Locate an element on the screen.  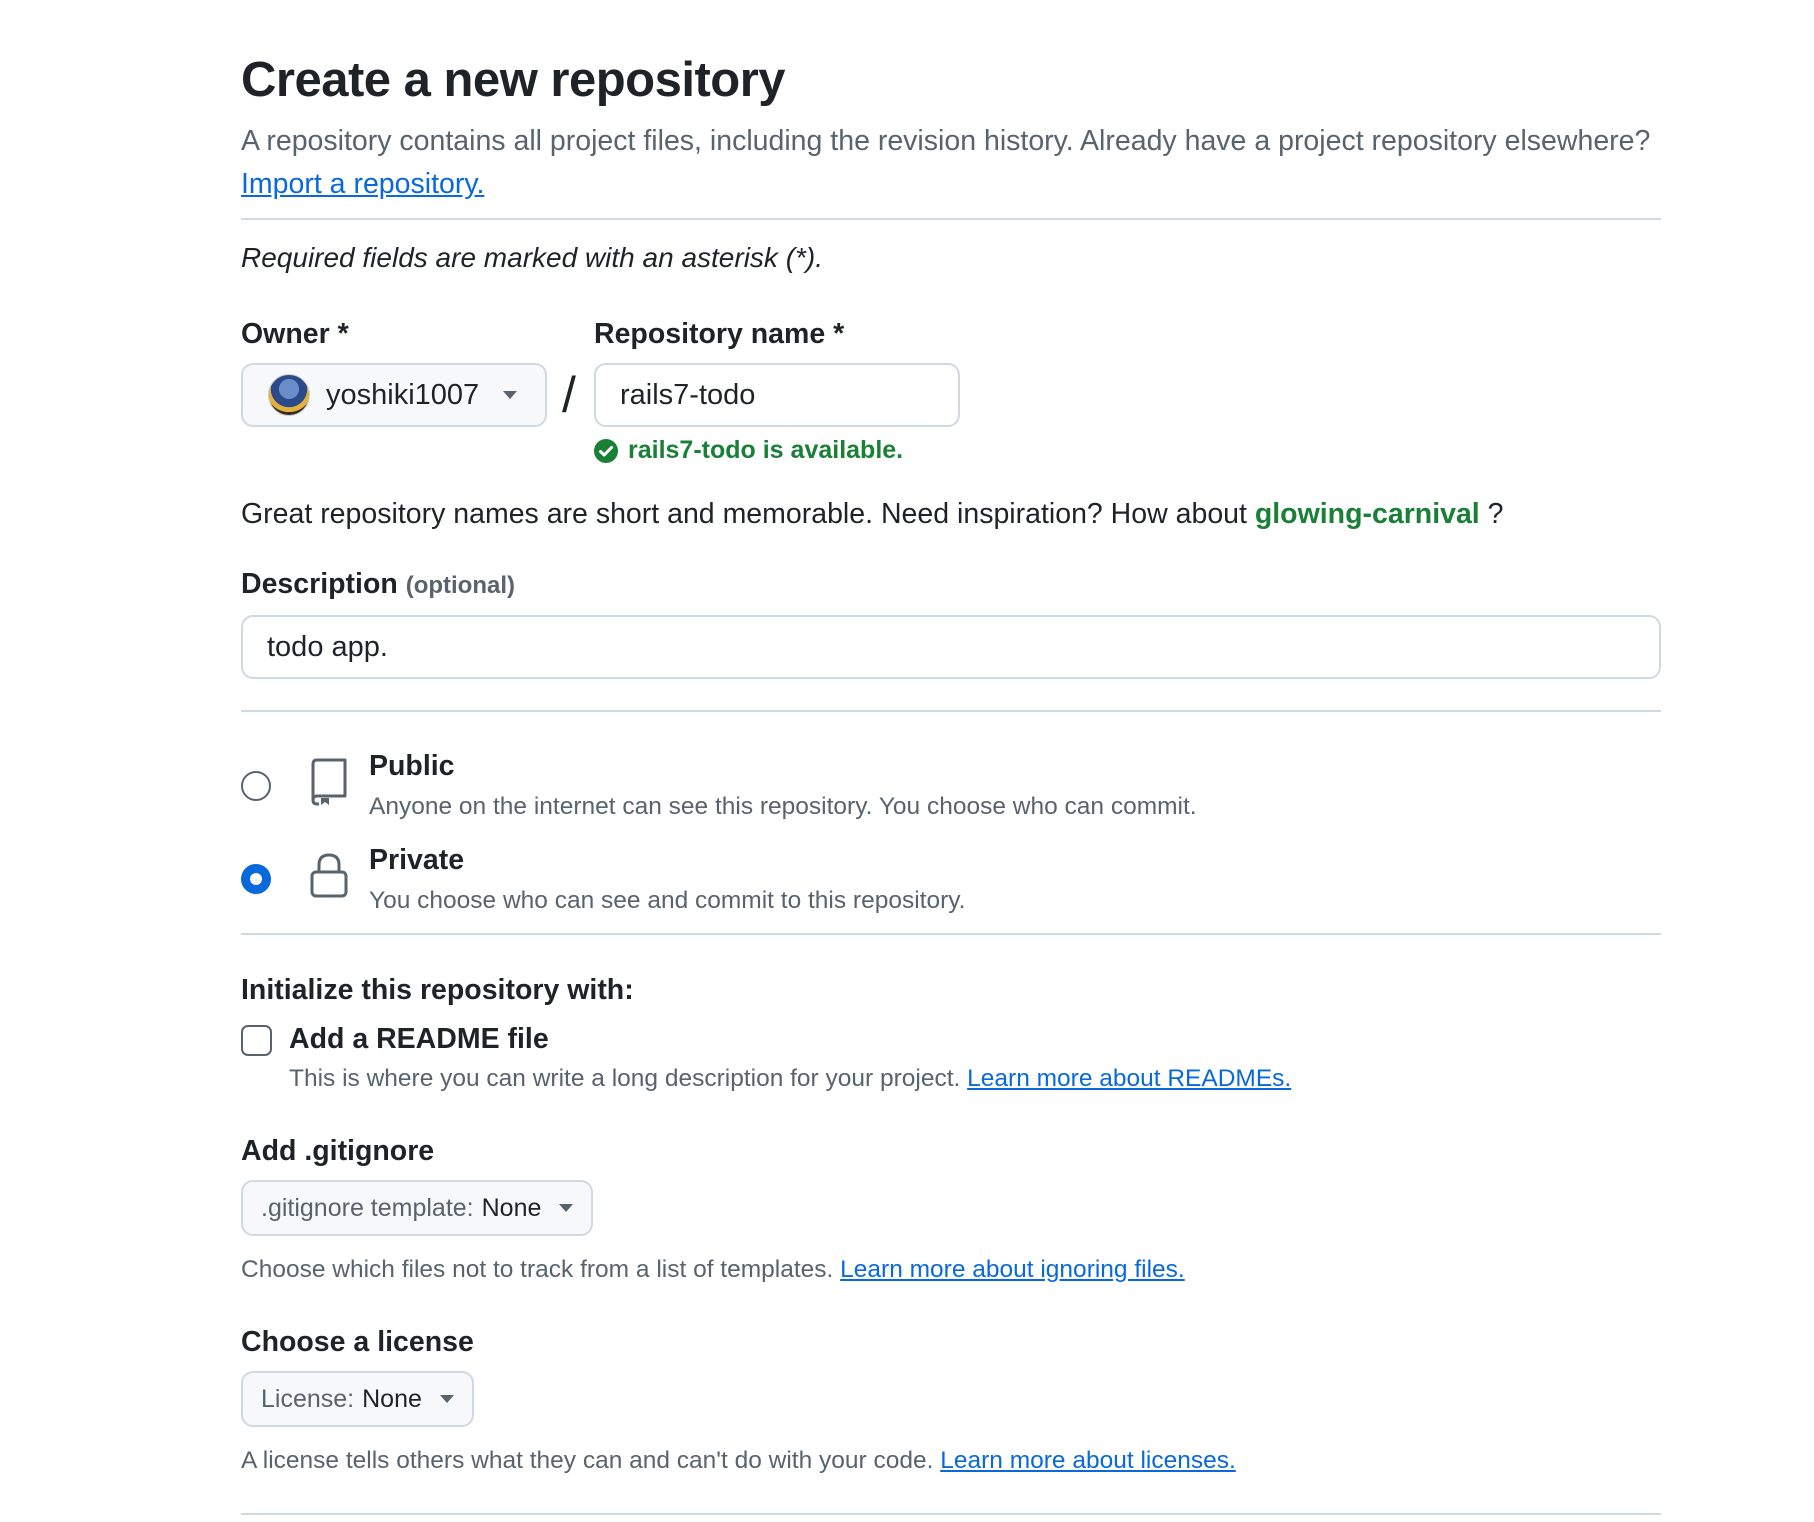
owner-select-button: yoshiki1007 is located at coordinates (394, 395).